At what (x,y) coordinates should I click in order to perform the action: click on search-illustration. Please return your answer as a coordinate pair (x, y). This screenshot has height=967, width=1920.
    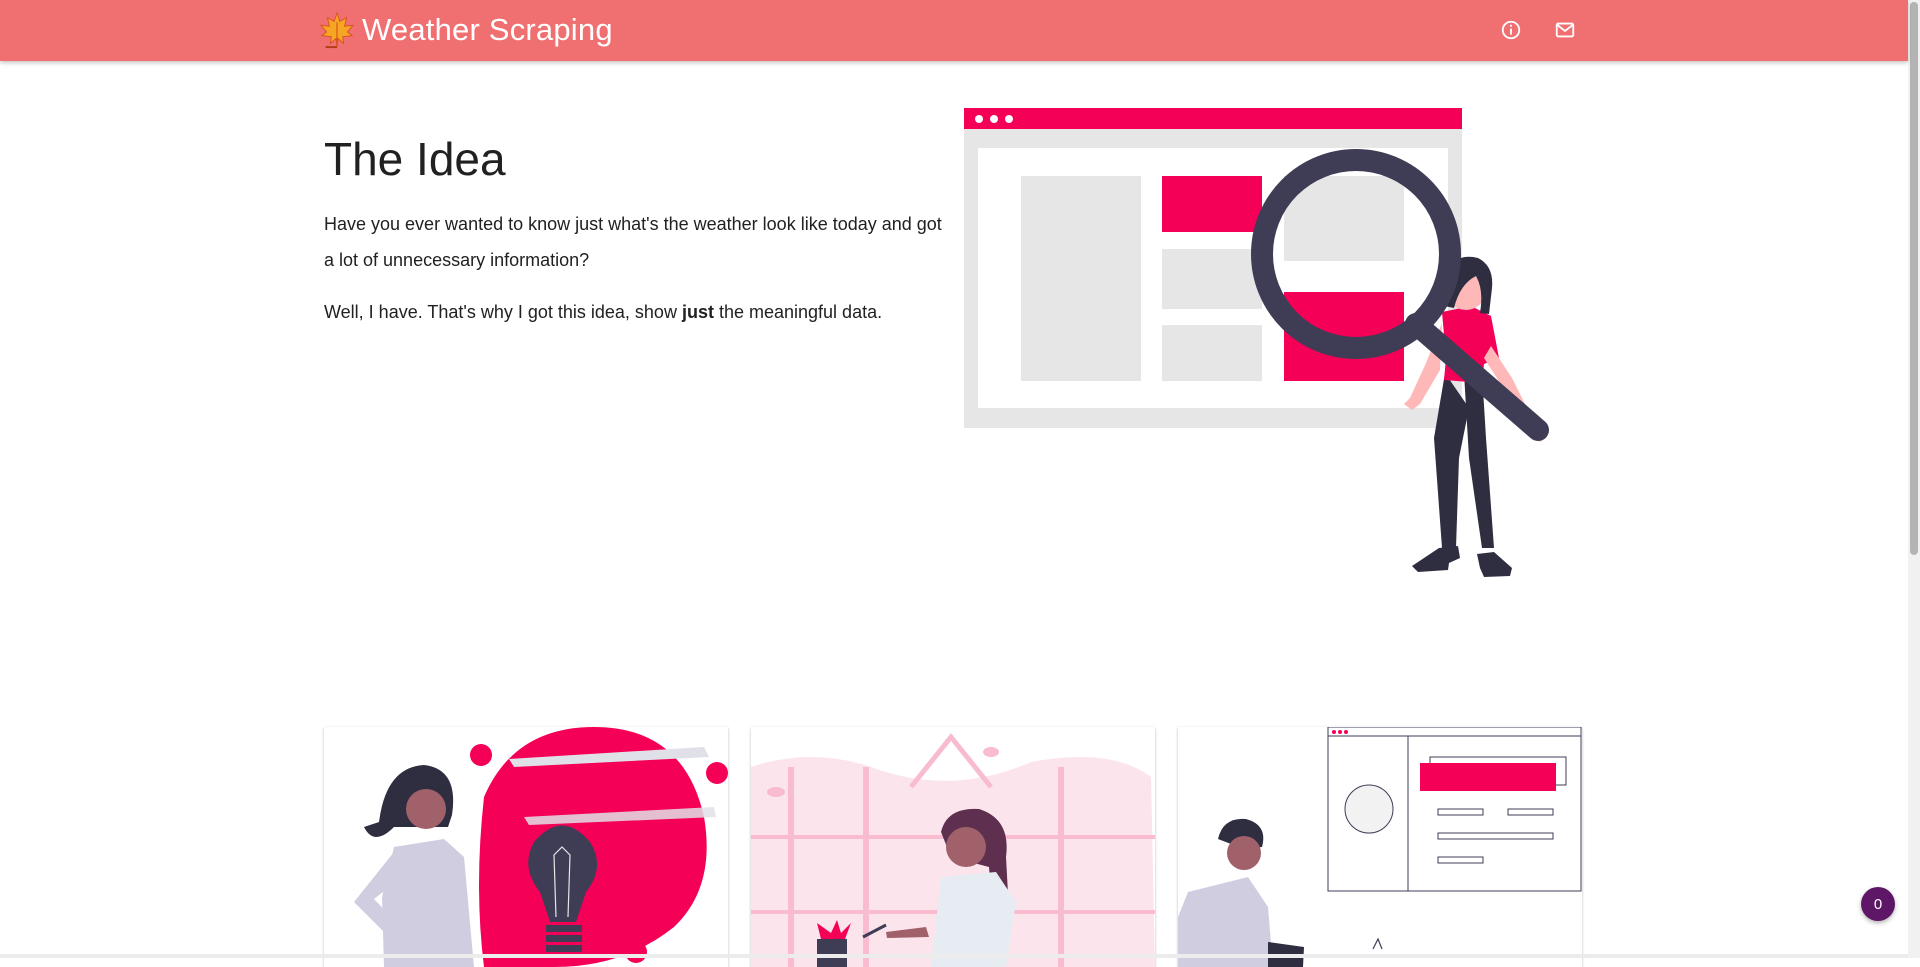
    Looking at the image, I should click on (1256, 342).